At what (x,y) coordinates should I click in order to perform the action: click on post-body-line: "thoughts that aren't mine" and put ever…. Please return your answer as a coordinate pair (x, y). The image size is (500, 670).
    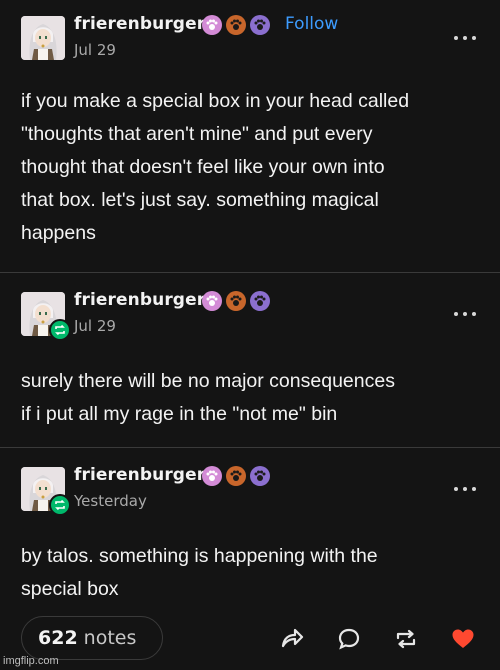
    Looking at the image, I should click on (197, 134).